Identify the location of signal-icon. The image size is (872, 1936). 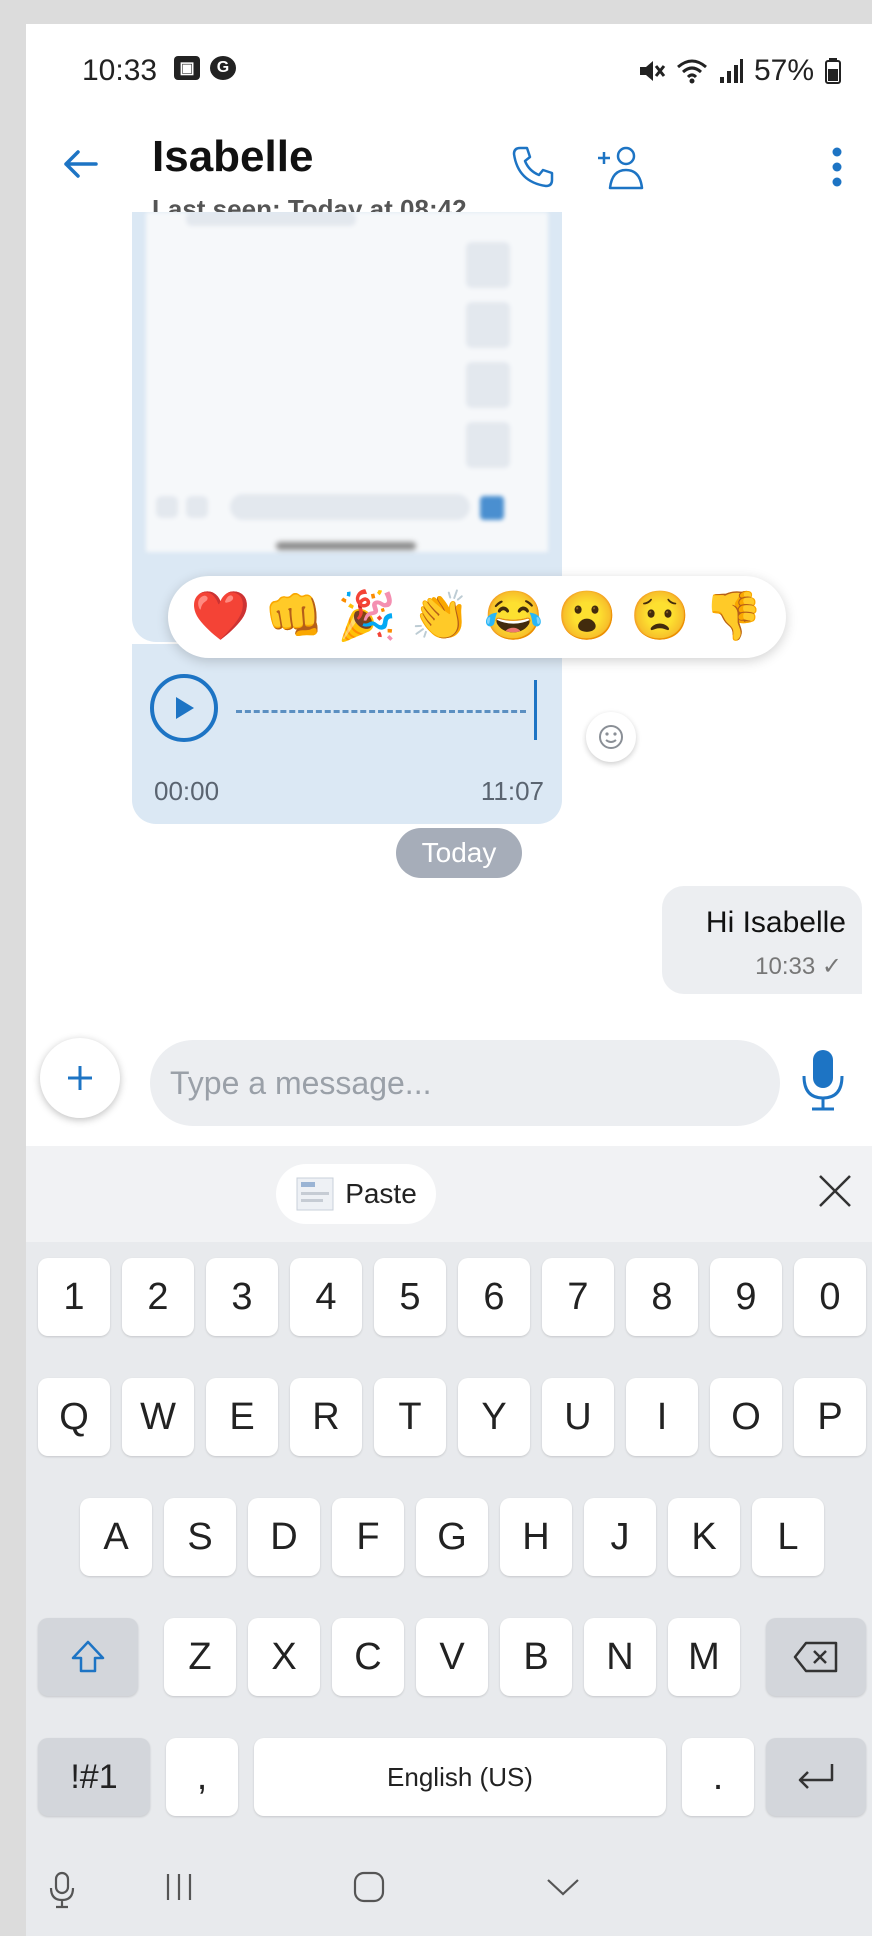
(731, 71).